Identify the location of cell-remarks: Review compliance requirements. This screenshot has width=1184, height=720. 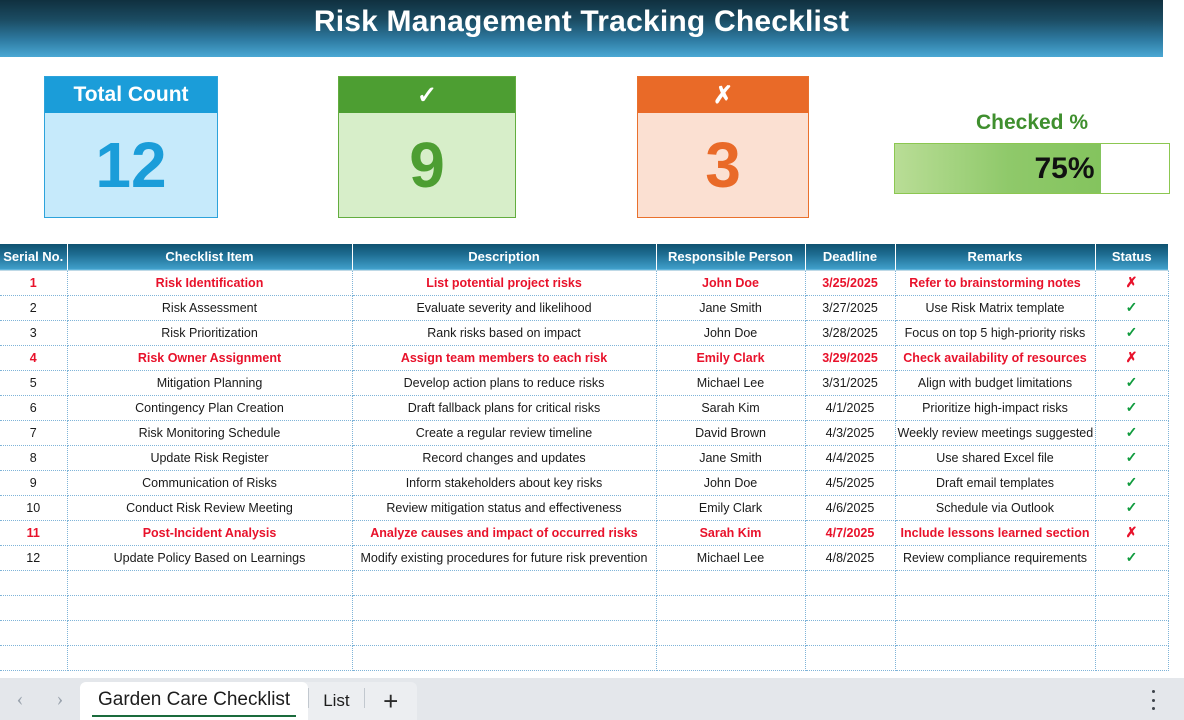
(995, 558).